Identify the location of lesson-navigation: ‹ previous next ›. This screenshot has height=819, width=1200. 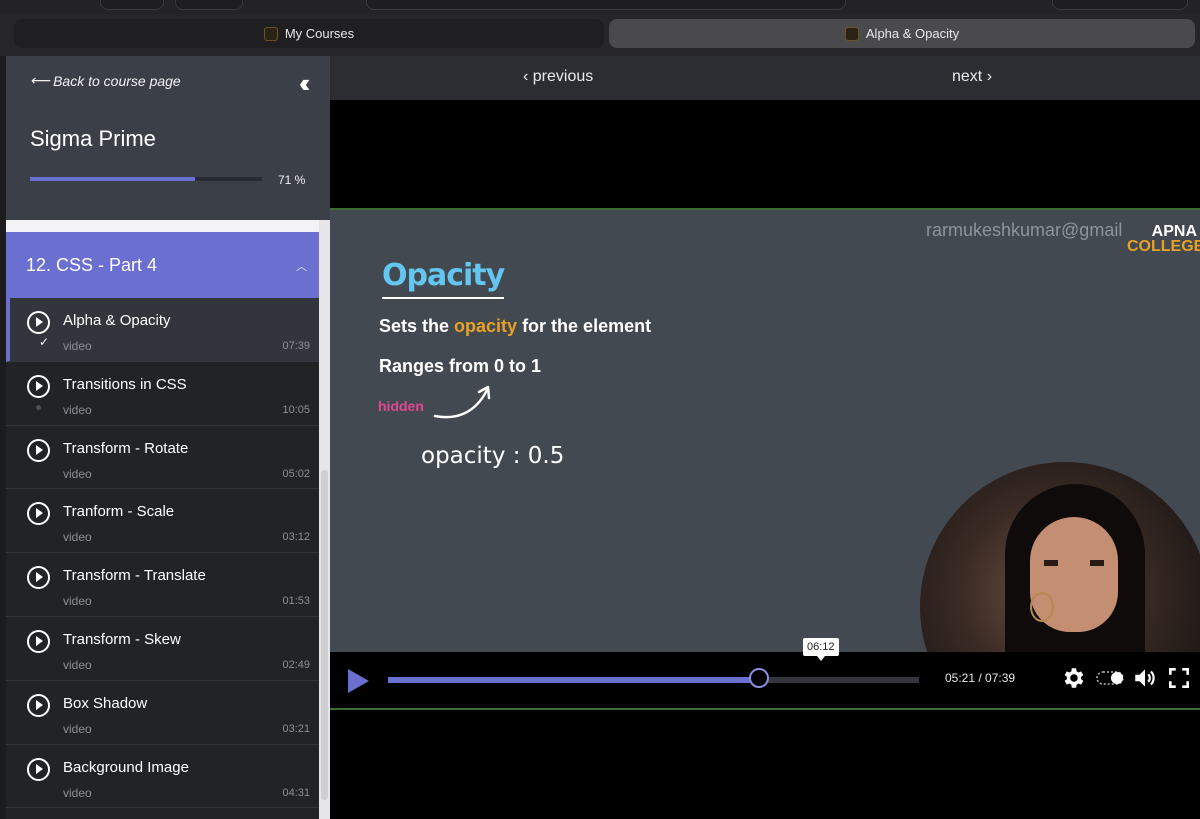
(765, 78).